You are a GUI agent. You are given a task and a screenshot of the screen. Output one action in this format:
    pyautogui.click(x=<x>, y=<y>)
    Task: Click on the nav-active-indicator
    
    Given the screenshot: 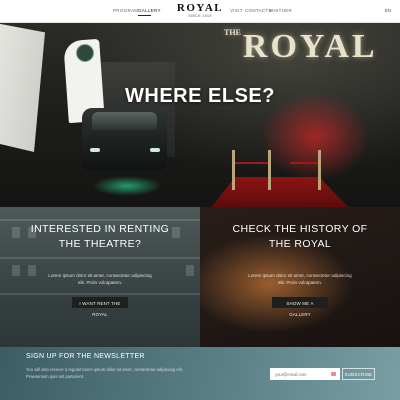 What is the action you would take?
    pyautogui.click(x=144, y=15)
    